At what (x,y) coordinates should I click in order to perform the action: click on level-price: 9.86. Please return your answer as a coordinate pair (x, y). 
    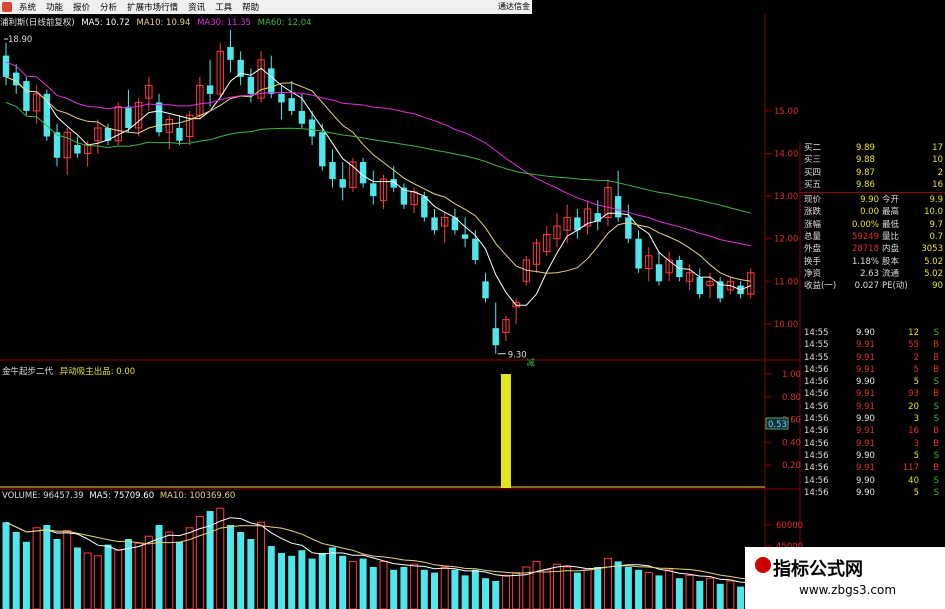
    Looking at the image, I should click on (865, 184).